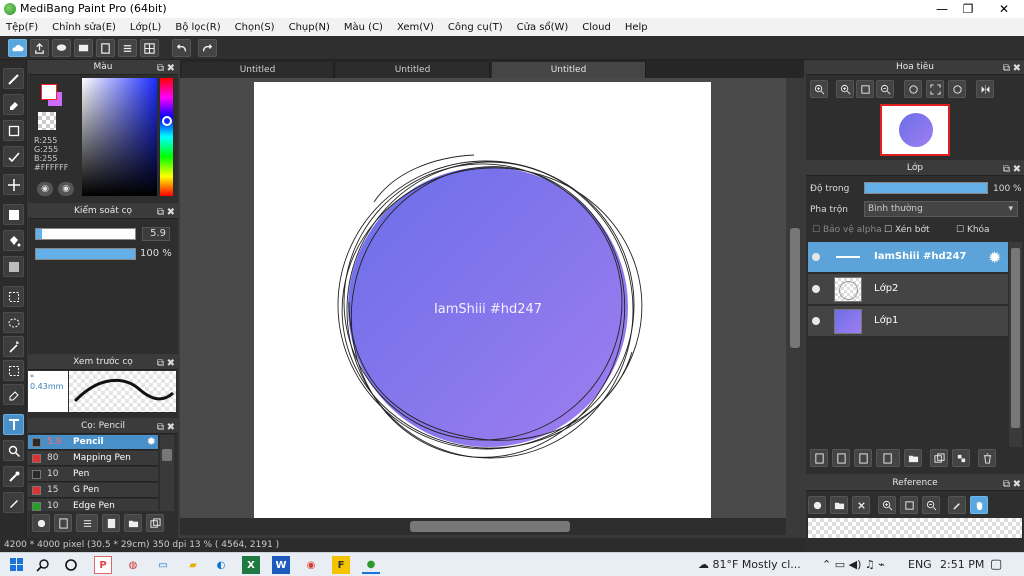 This screenshot has height=576, width=1024. What do you see at coordinates (961, 458) in the screenshot?
I see `merge-layer-button` at bounding box center [961, 458].